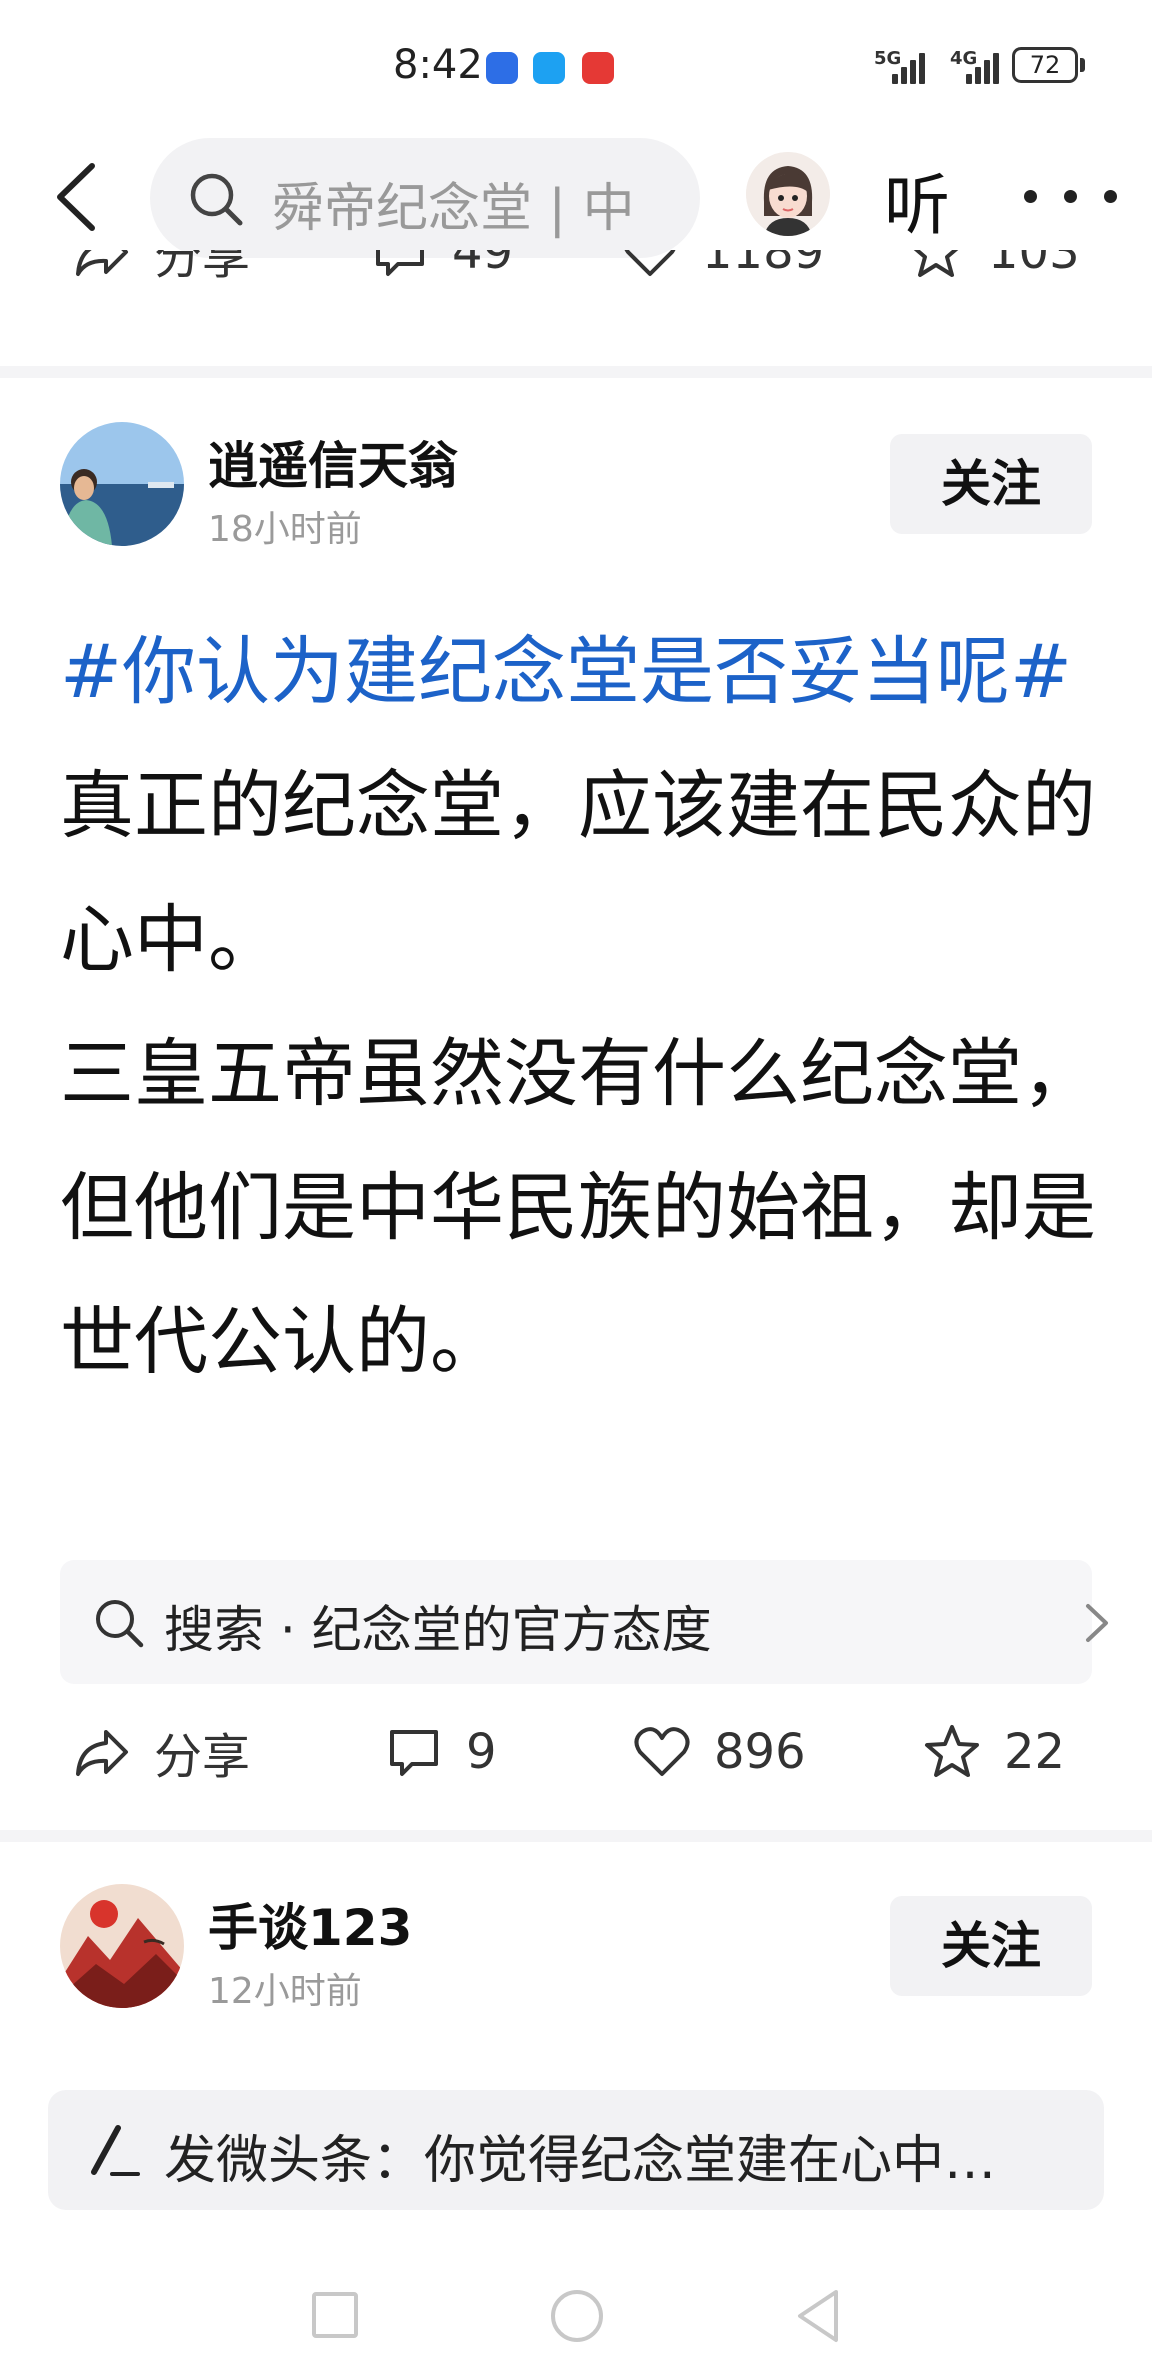 This screenshot has width=1152, height=2376. Describe the element at coordinates (1035, 1752) in the screenshot. I see `favorite-count: 22` at that location.